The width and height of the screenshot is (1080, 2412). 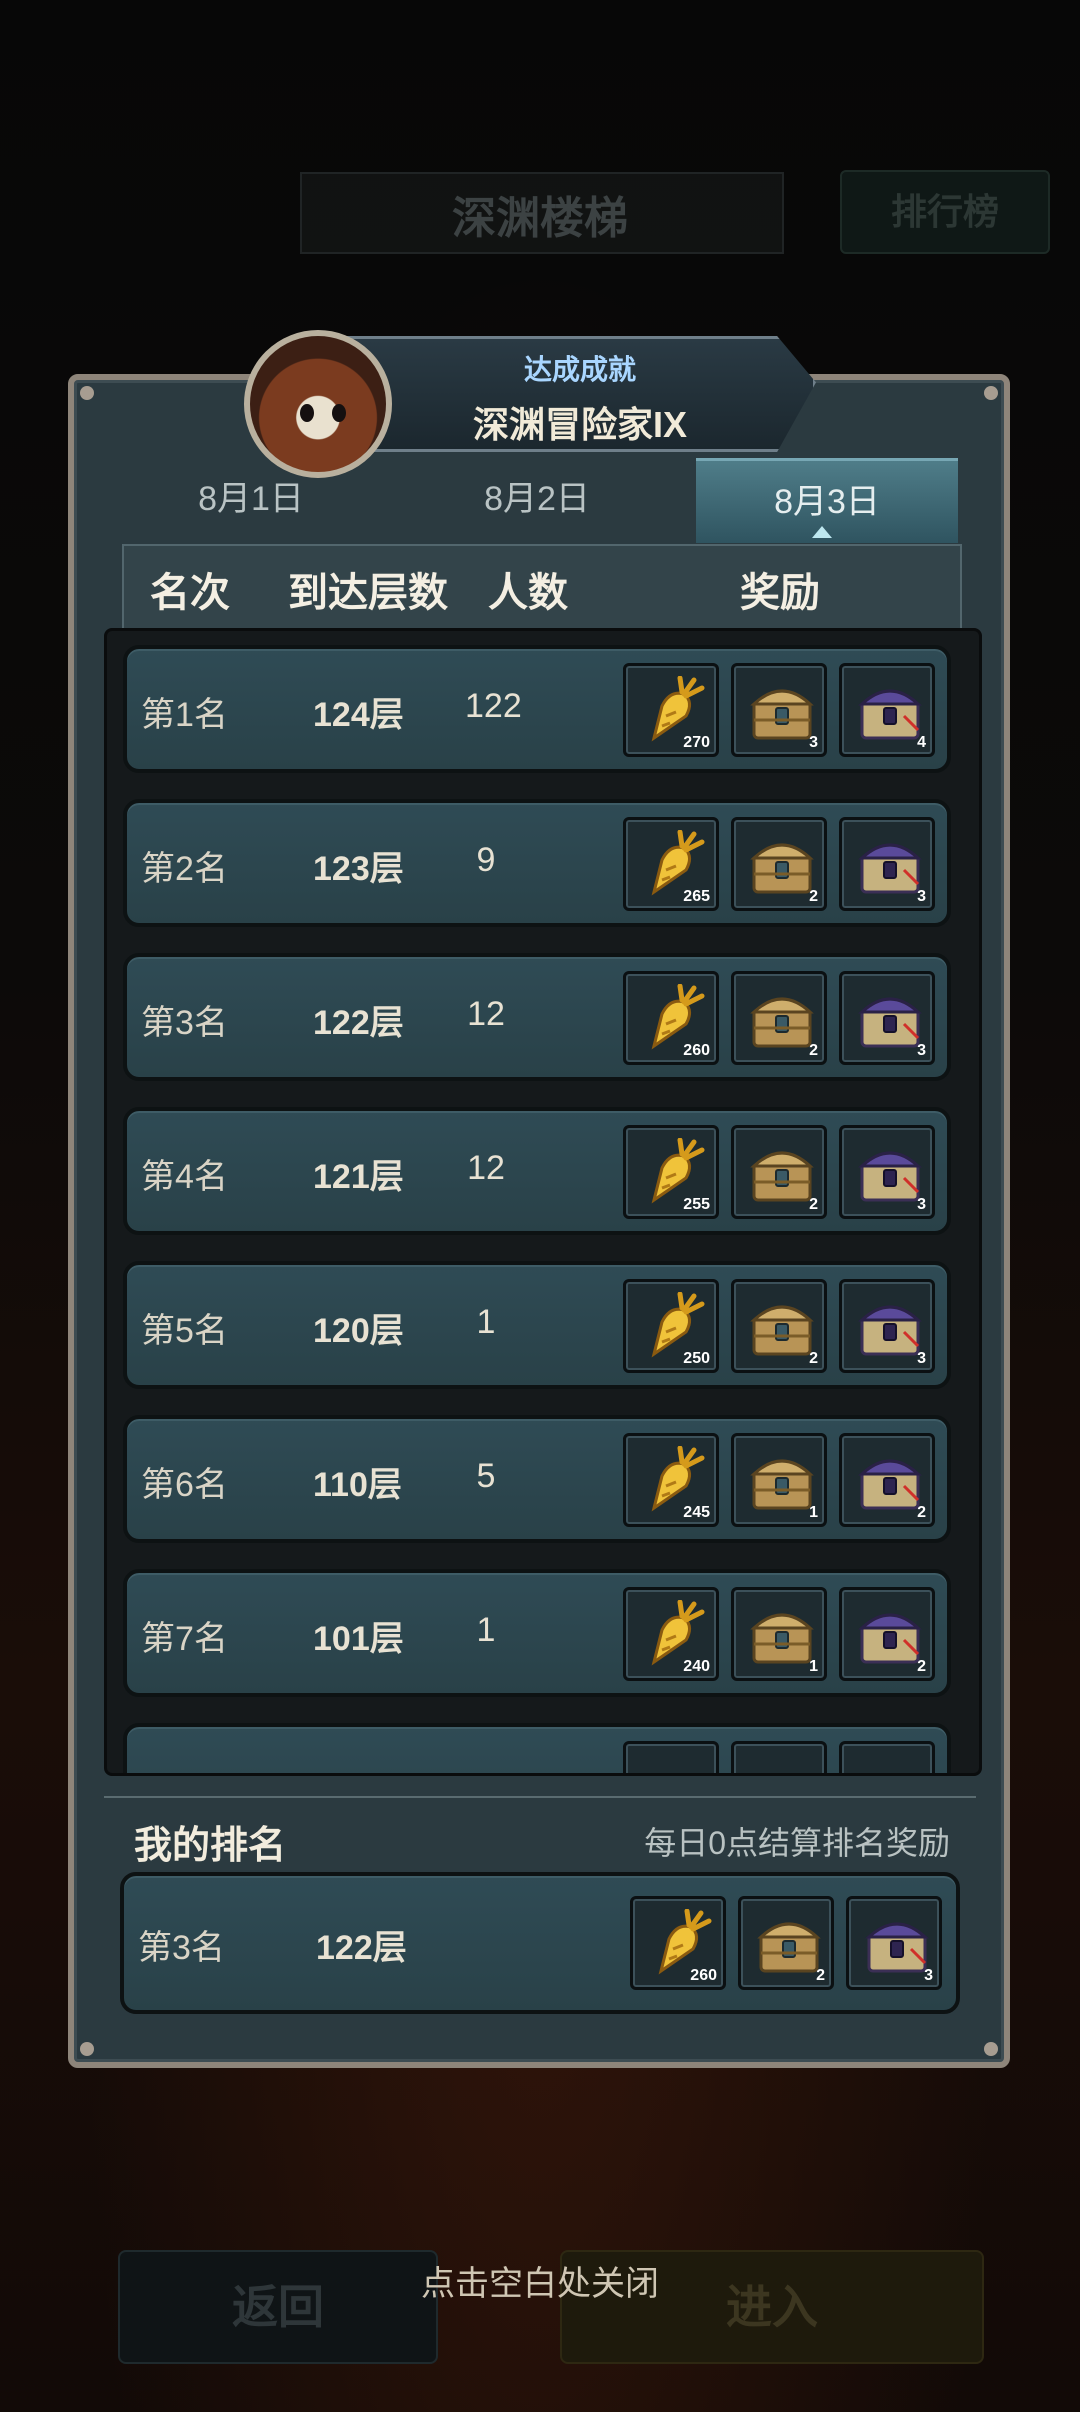 I want to click on table-row: 第5名 120层 1 250 2 3, so click(x=537, y=1325).